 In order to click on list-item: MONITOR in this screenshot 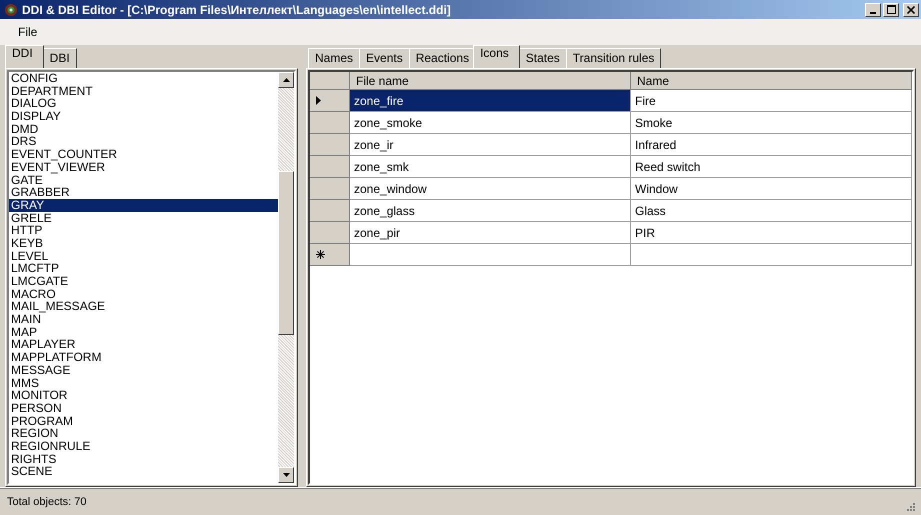, I will do `click(143, 395)`.